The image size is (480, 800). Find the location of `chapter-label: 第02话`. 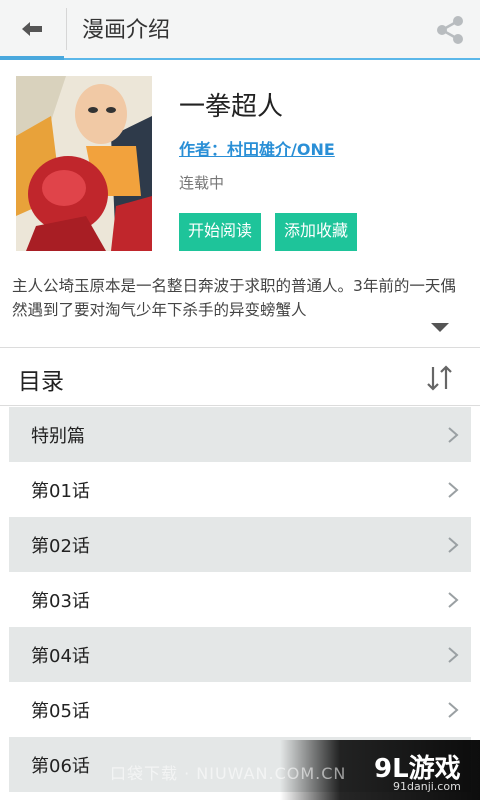

chapter-label: 第02话 is located at coordinates (60, 546).